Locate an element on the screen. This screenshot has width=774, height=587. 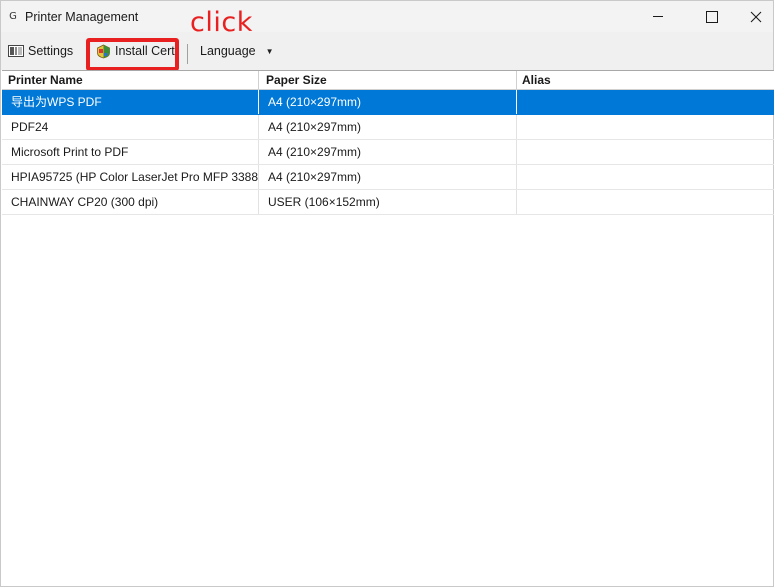
language-label: Language is located at coordinates (228, 51).